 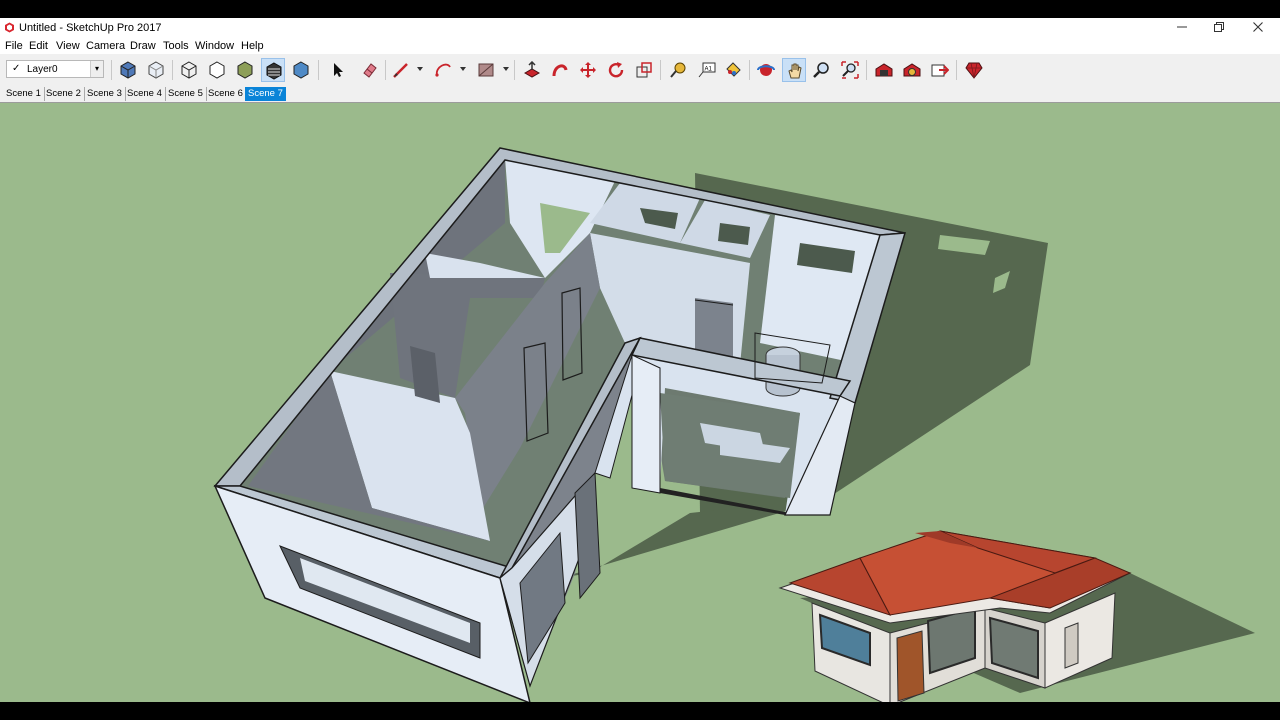 I want to click on sketchup-app-icon, so click(x=9, y=27).